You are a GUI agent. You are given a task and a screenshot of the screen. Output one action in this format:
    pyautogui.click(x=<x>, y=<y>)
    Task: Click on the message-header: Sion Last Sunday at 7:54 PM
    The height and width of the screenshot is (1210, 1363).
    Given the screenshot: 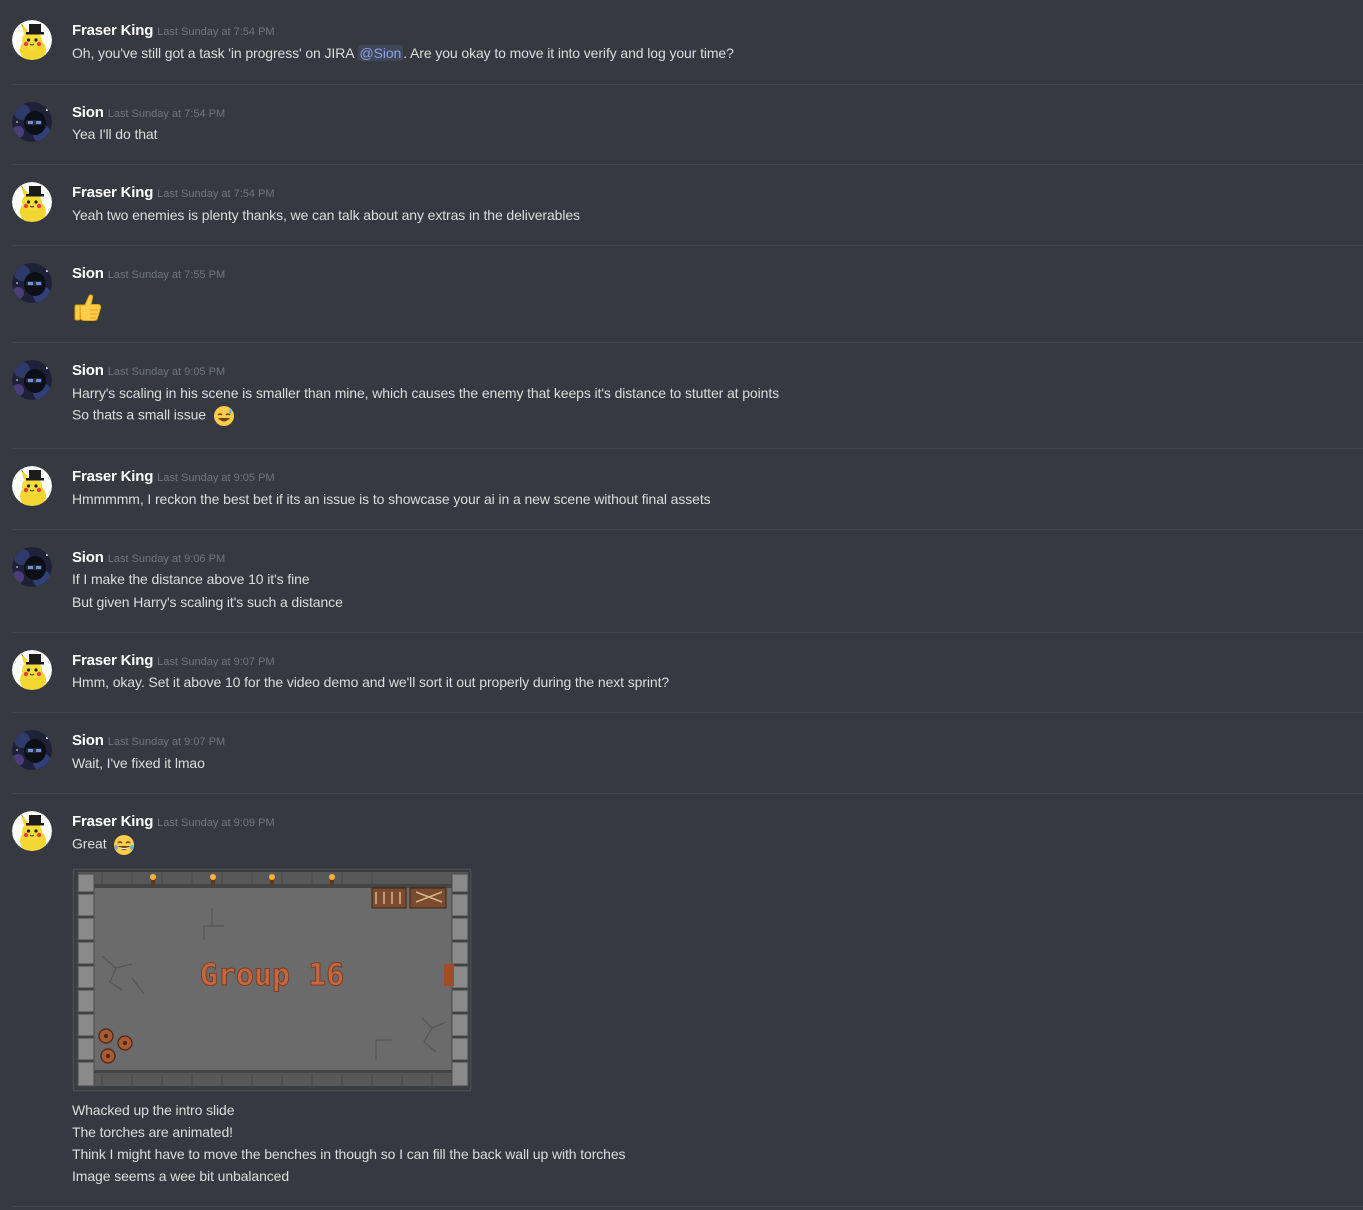 What is the action you would take?
    pyautogui.click(x=148, y=113)
    